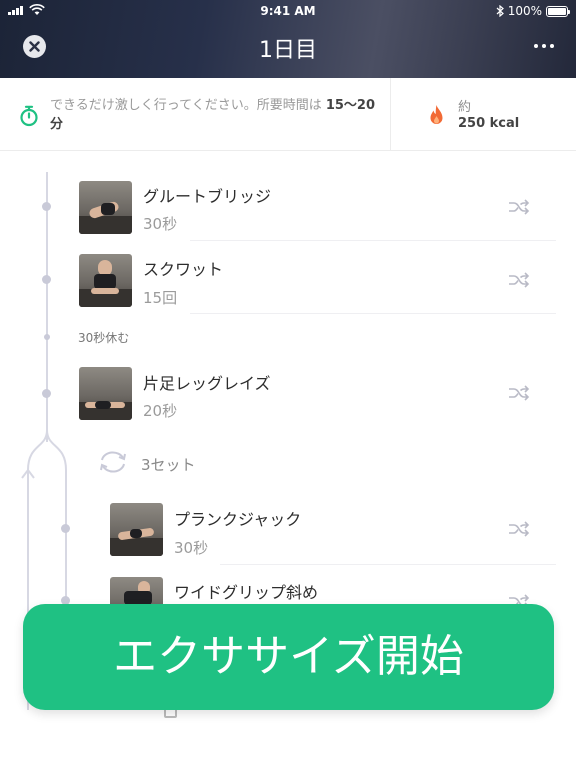 The height and width of the screenshot is (768, 576). I want to click on status-right: 100%, so click(533, 11).